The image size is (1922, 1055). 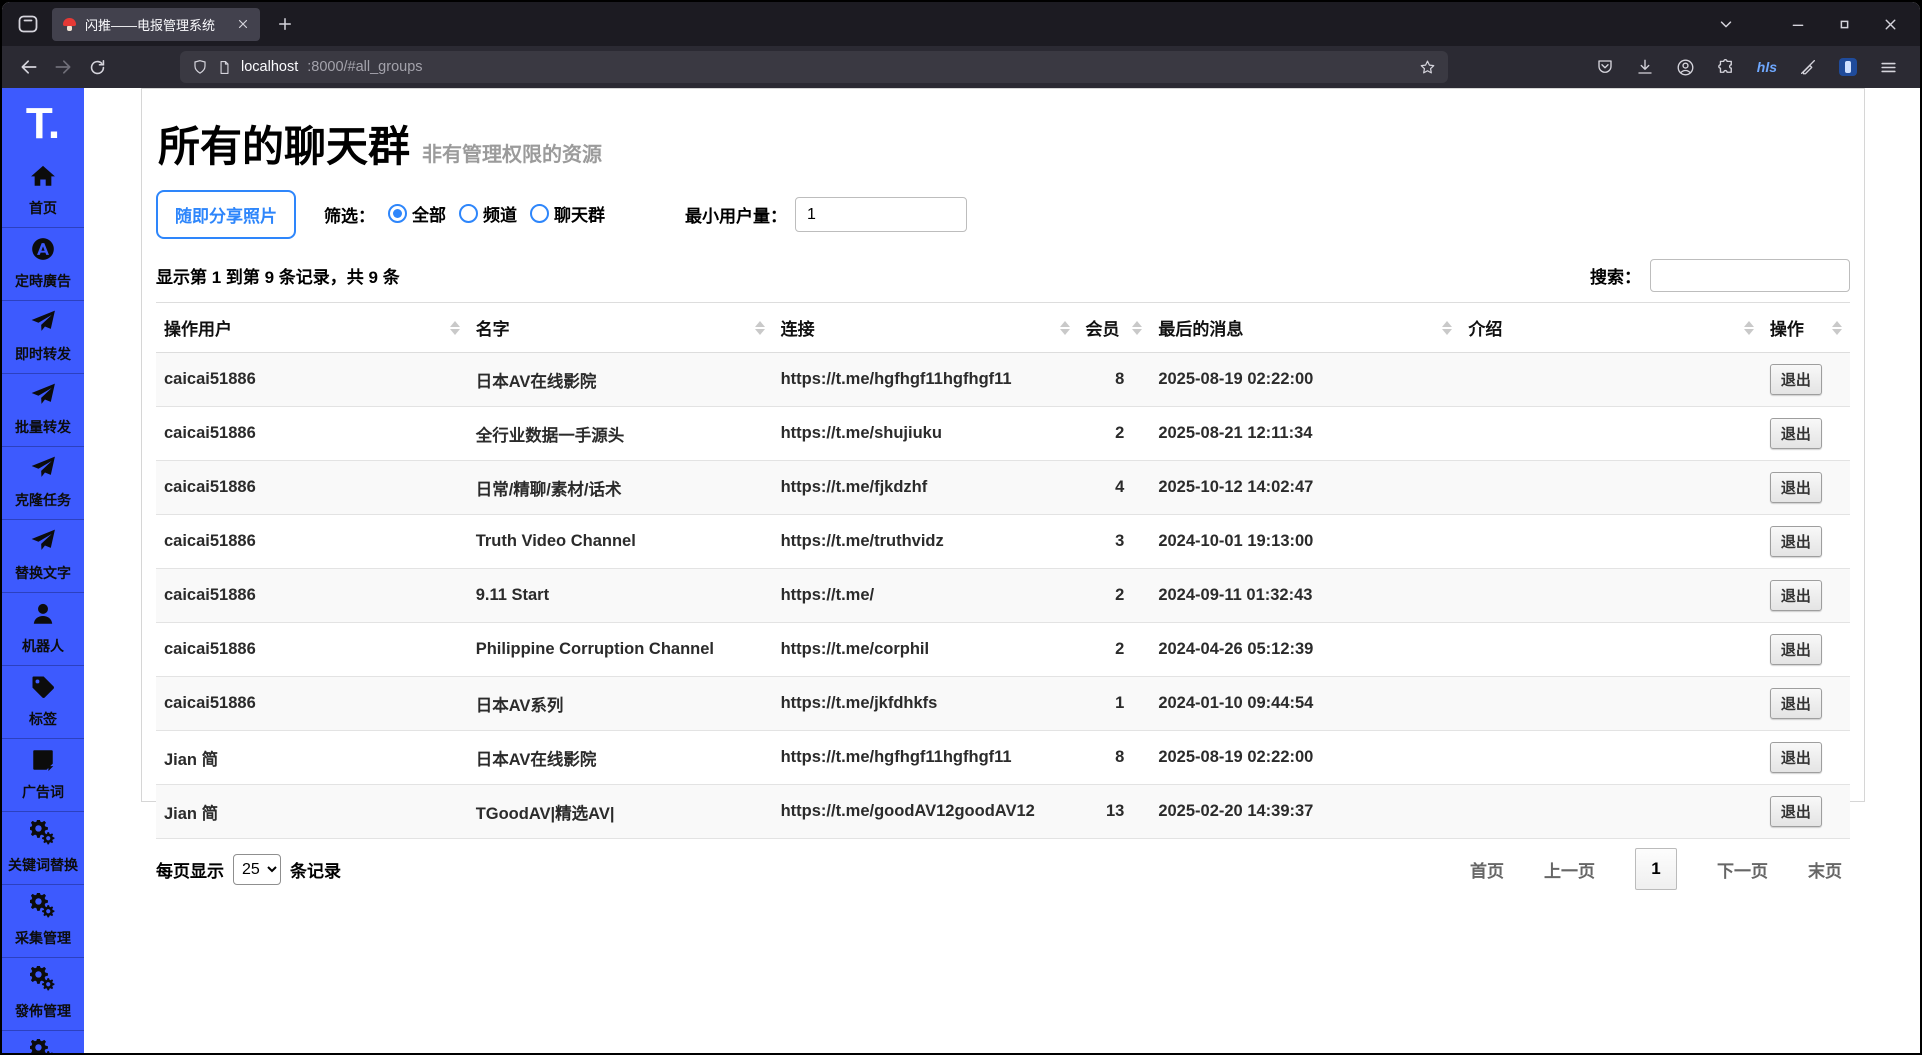 I want to click on shield-icon, so click(x=200, y=67).